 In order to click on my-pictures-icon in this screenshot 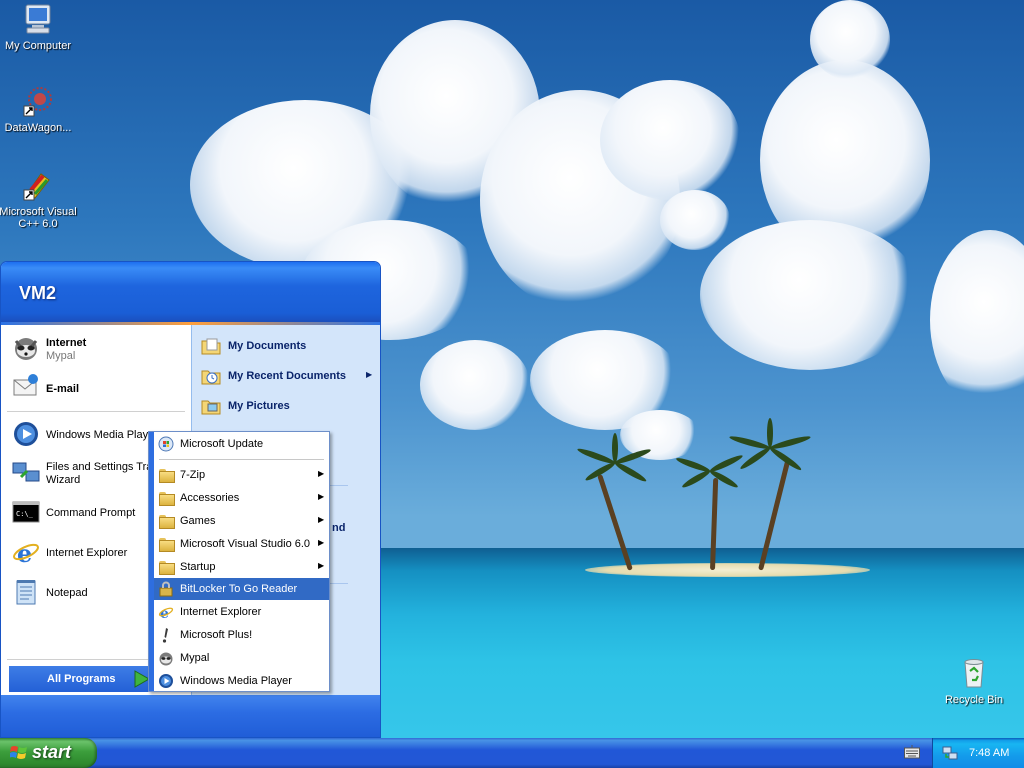, I will do `click(211, 406)`.